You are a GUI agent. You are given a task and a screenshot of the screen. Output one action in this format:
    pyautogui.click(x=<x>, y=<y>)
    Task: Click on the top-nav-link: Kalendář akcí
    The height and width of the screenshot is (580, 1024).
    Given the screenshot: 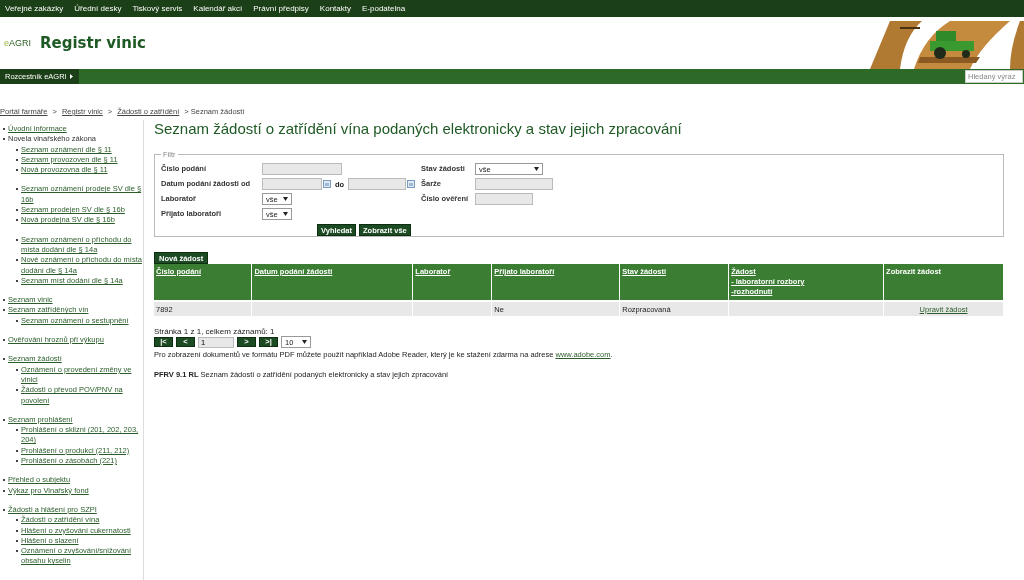 What is the action you would take?
    pyautogui.click(x=218, y=8)
    